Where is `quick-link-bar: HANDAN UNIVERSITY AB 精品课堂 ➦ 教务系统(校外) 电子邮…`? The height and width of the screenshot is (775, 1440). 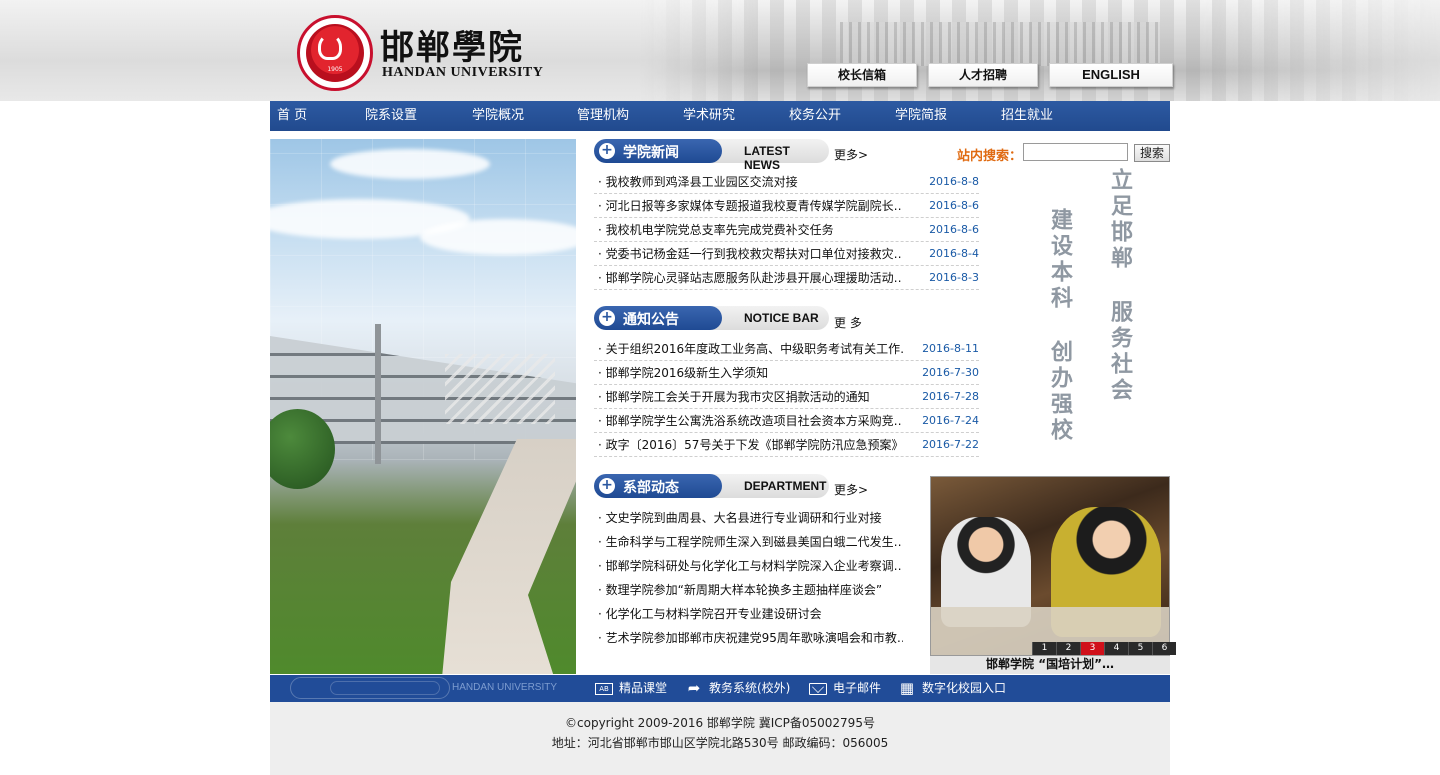
quick-link-bar: HANDAN UNIVERSITY AB 精品课堂 ➦ 教务系统(校外) 电子邮… is located at coordinates (720, 688).